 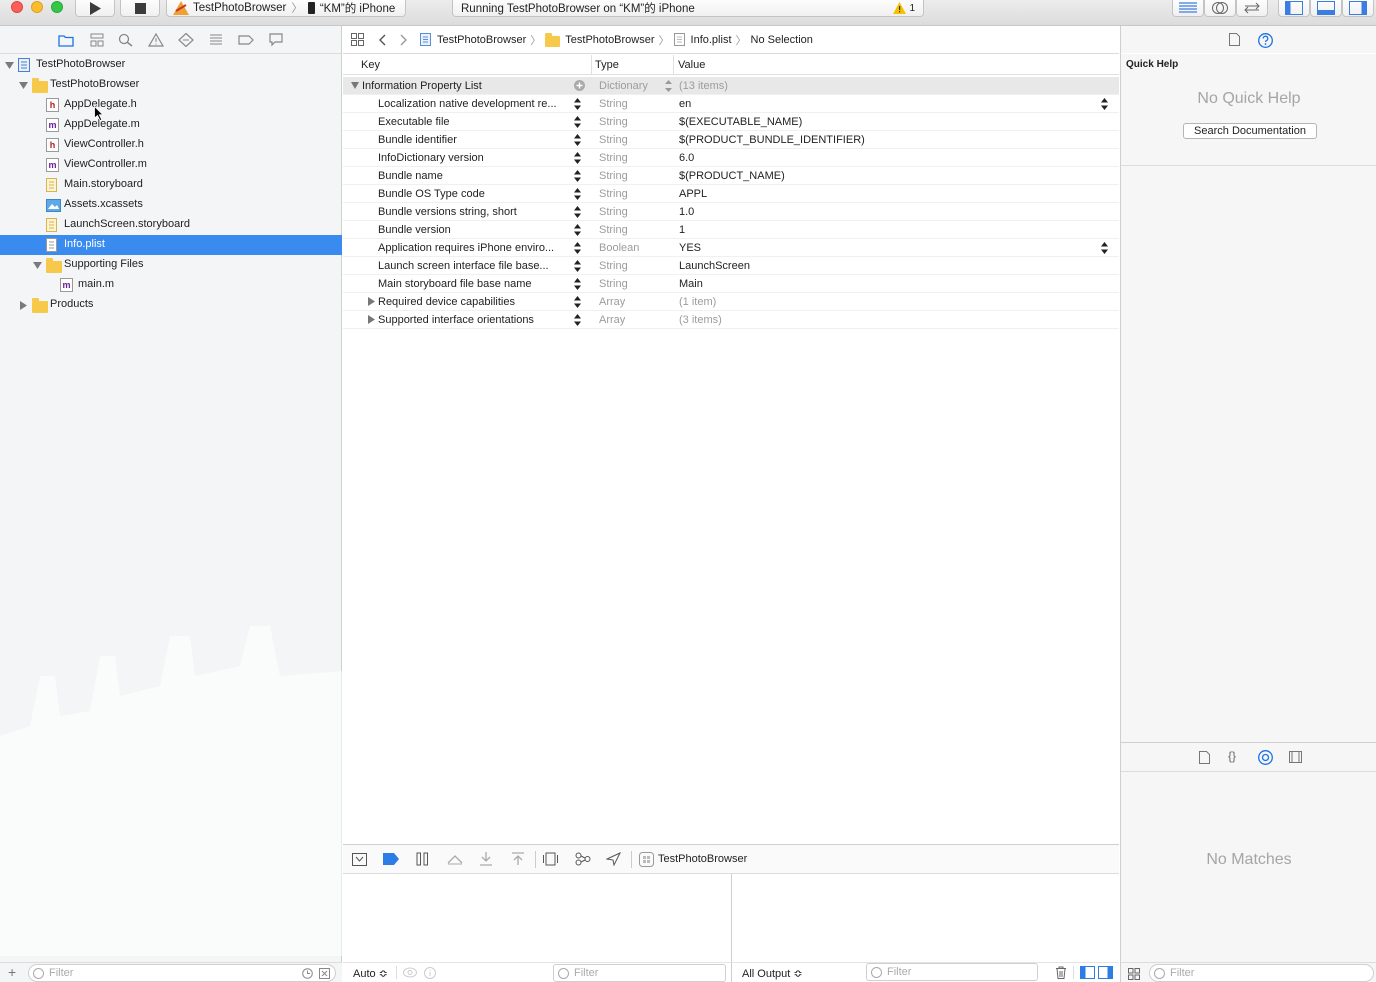 What do you see at coordinates (57, 7) in the screenshot?
I see `zoom-window-button` at bounding box center [57, 7].